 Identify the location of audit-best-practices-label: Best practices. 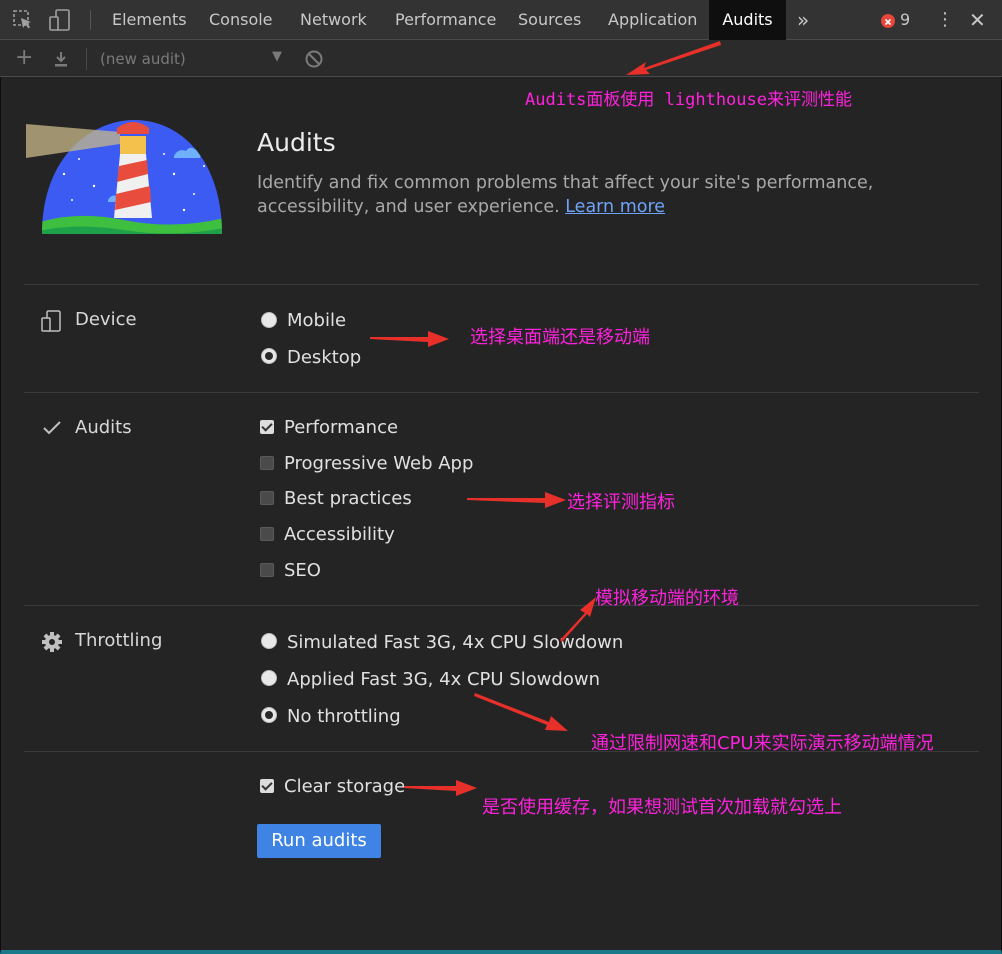
(348, 498).